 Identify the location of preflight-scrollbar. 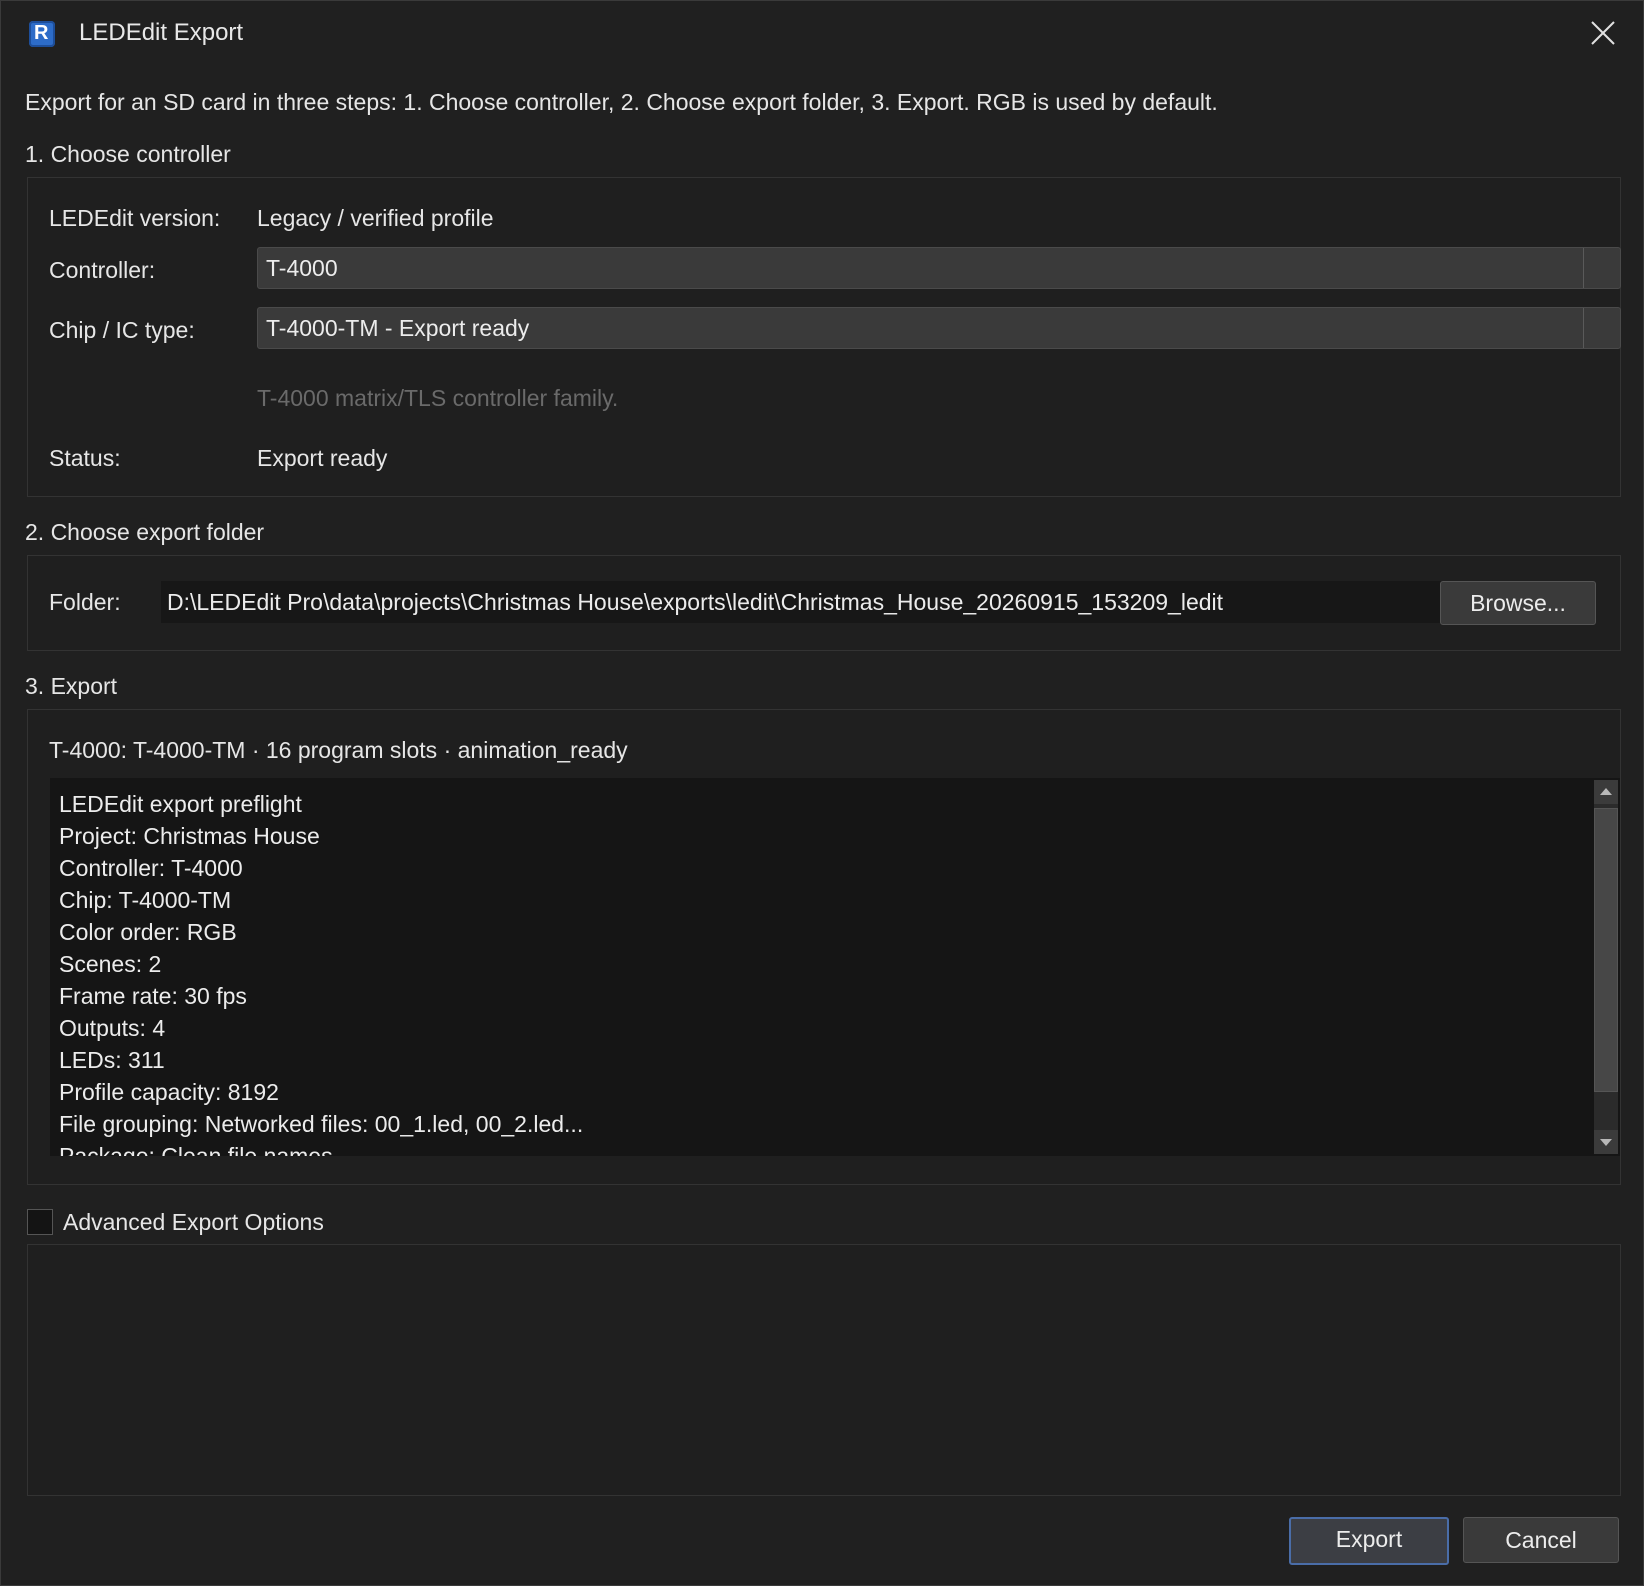
(1606, 967).